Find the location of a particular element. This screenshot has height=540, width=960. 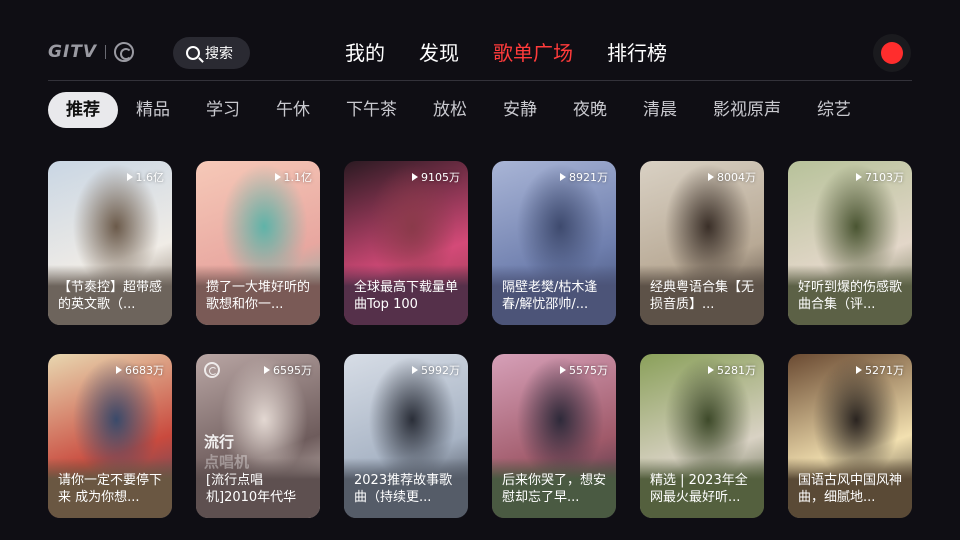

tab-4: 下午茶 is located at coordinates (371, 110).